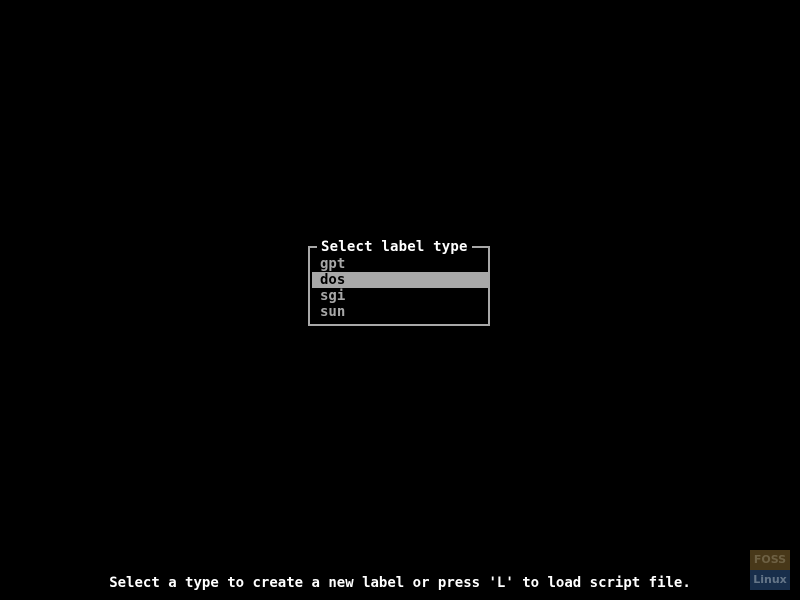 Image resolution: width=800 pixels, height=600 pixels. I want to click on option-dos: dos, so click(400, 280).